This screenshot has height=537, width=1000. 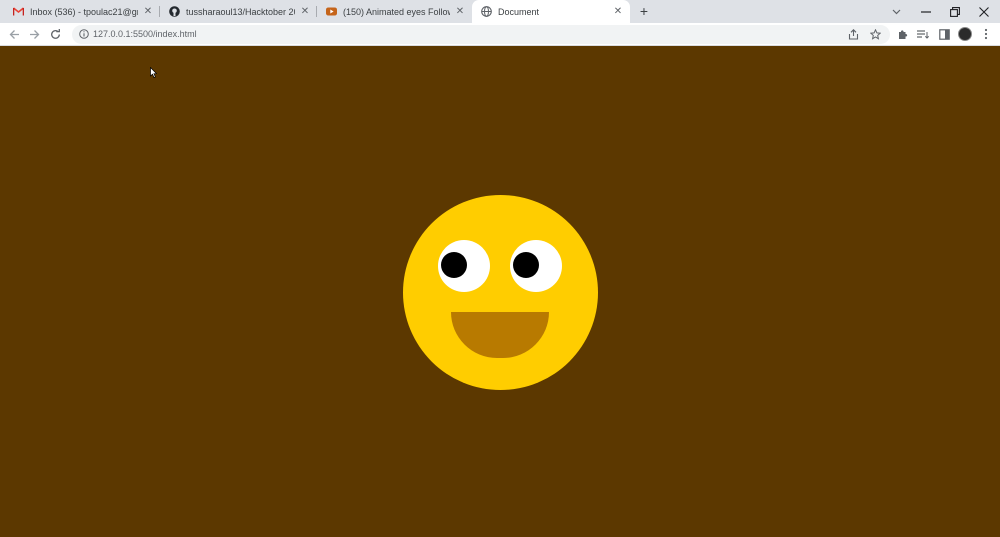 I want to click on gmail-icon, so click(x=18, y=11).